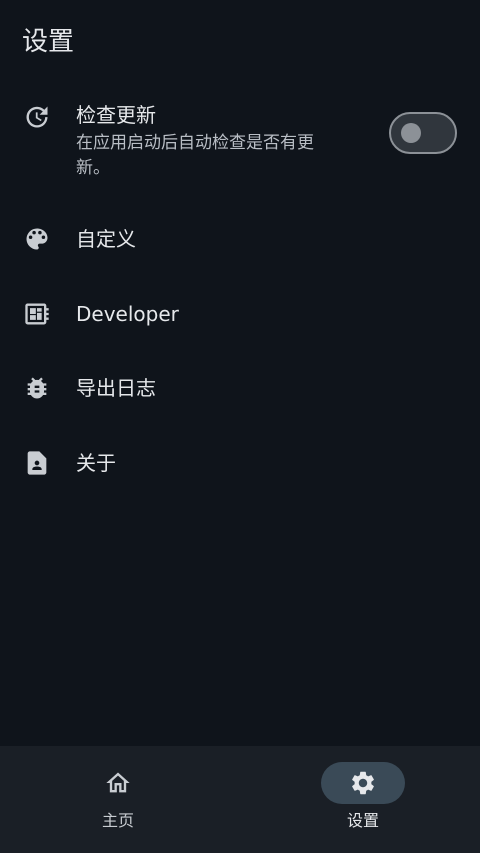 The height and width of the screenshot is (853, 480). I want to click on home-icon, so click(118, 783).